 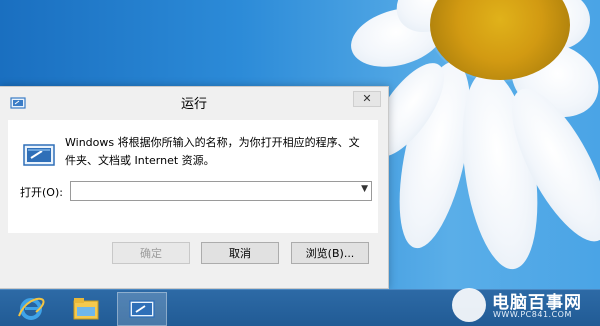 I want to click on taskbar-item-ie, so click(x=31, y=309).